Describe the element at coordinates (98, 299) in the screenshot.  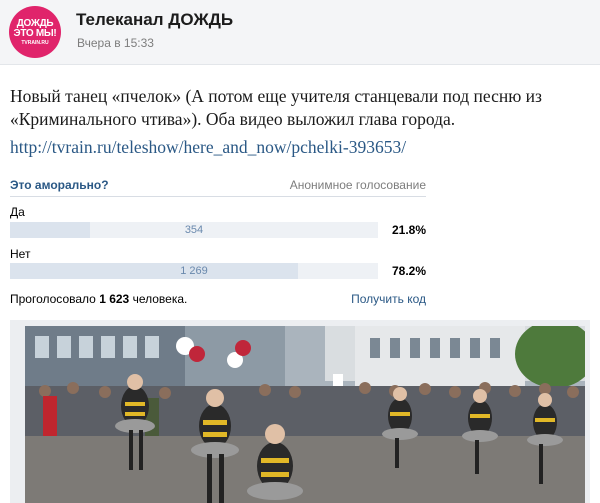
I see `poll-total: Проголосовало 1 623 человека.` at that location.